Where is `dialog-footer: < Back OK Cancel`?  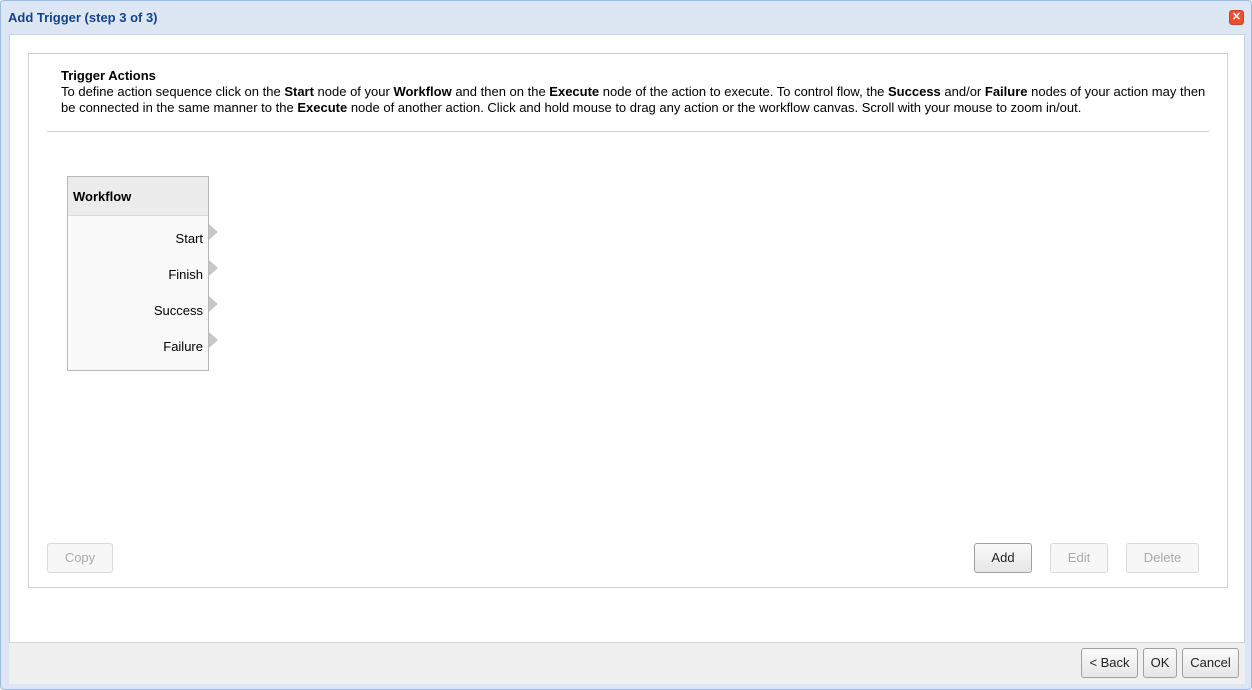 dialog-footer: < Back OK Cancel is located at coordinates (627, 663).